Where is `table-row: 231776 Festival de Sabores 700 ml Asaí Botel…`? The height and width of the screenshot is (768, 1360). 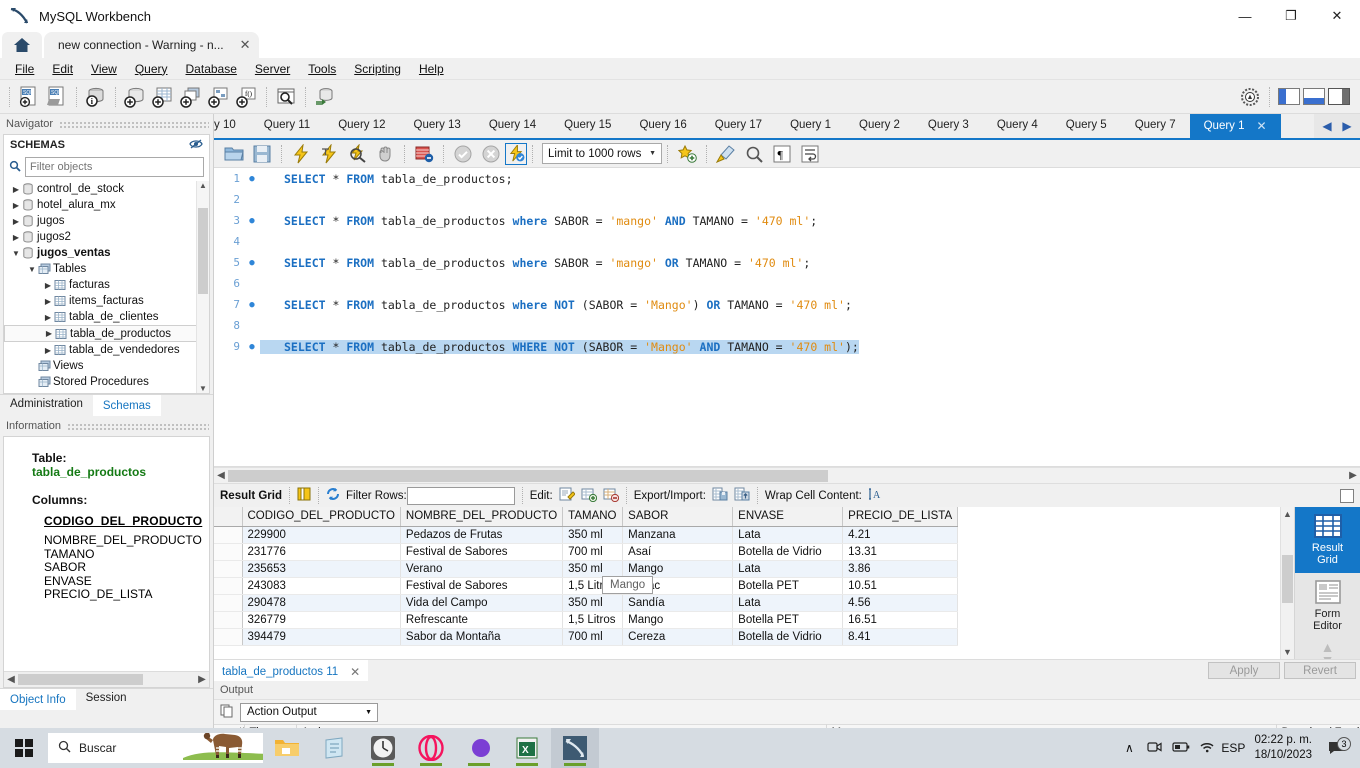 table-row: 231776 Festival de Sabores 700 ml Asaí Botel… is located at coordinates (586, 552).